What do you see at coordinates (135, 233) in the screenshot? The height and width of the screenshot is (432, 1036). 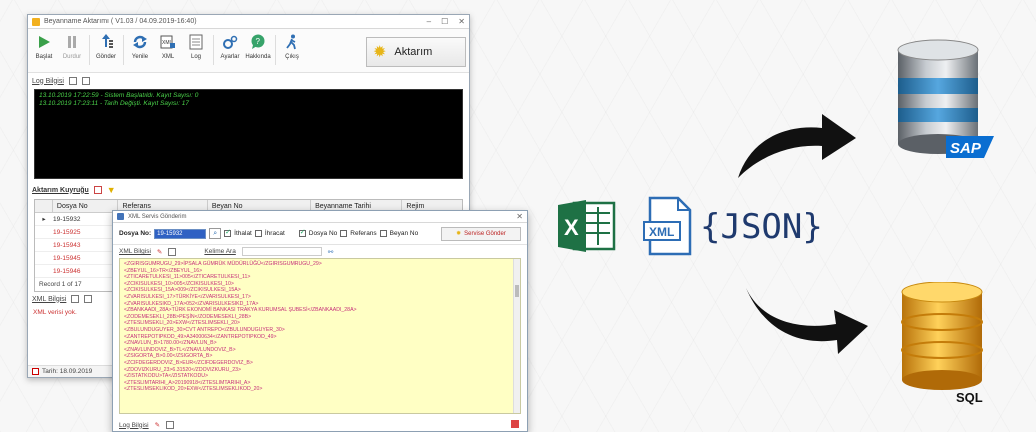 I see `dosya-label: Dosya No:` at bounding box center [135, 233].